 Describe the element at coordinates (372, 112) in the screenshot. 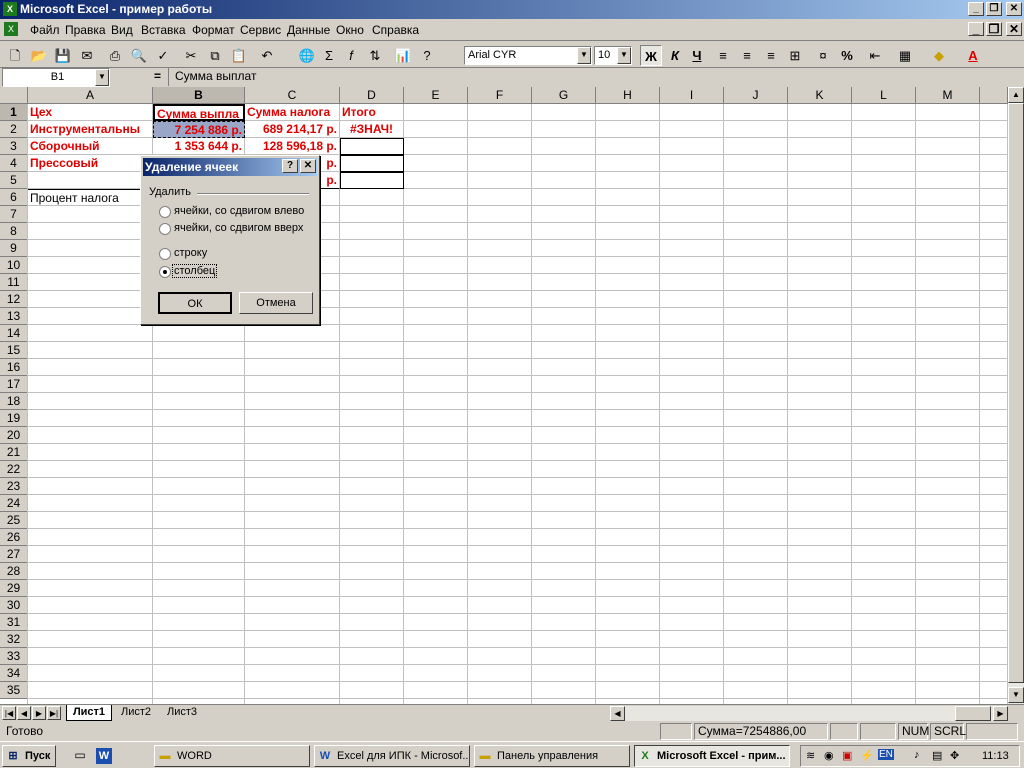

I see `cell-d1: Итого` at that location.